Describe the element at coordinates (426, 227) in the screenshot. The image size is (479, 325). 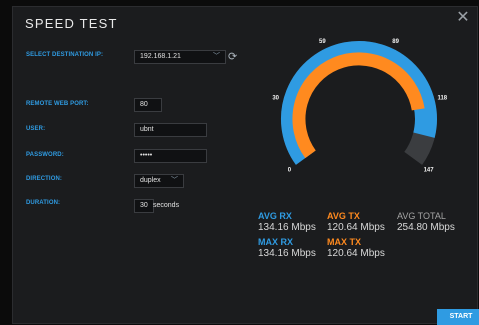
I see `avg-total-value: 254.80 Mbps` at that location.